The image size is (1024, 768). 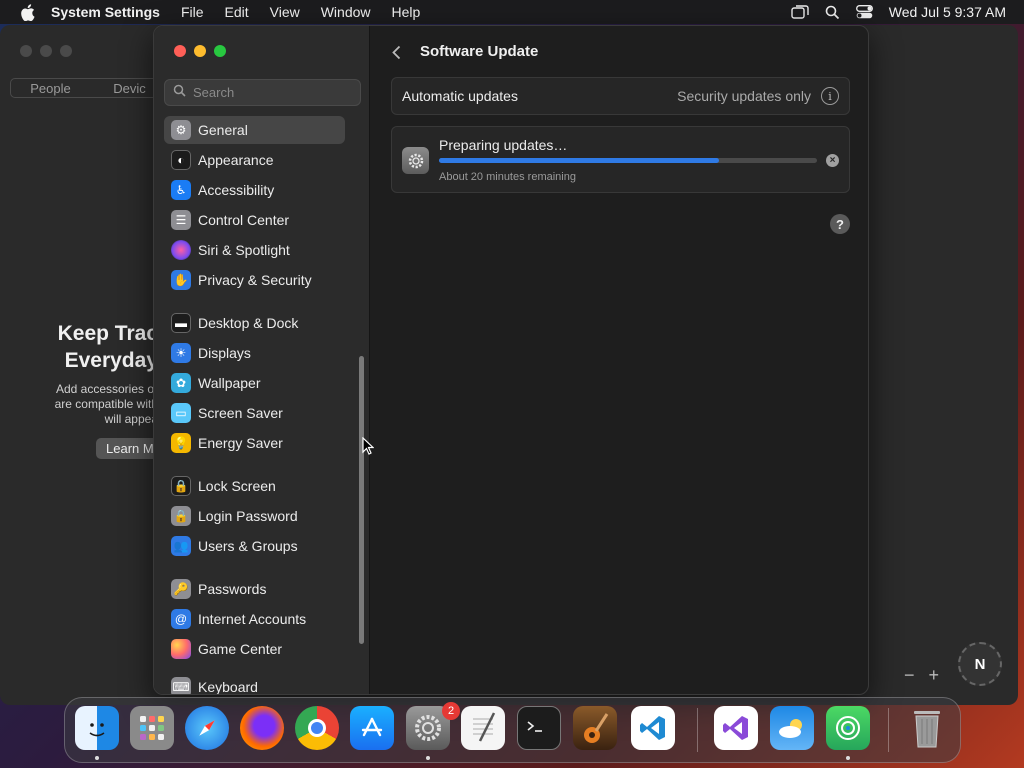 What do you see at coordinates (888, 730) in the screenshot?
I see `dock-separator-trash` at bounding box center [888, 730].